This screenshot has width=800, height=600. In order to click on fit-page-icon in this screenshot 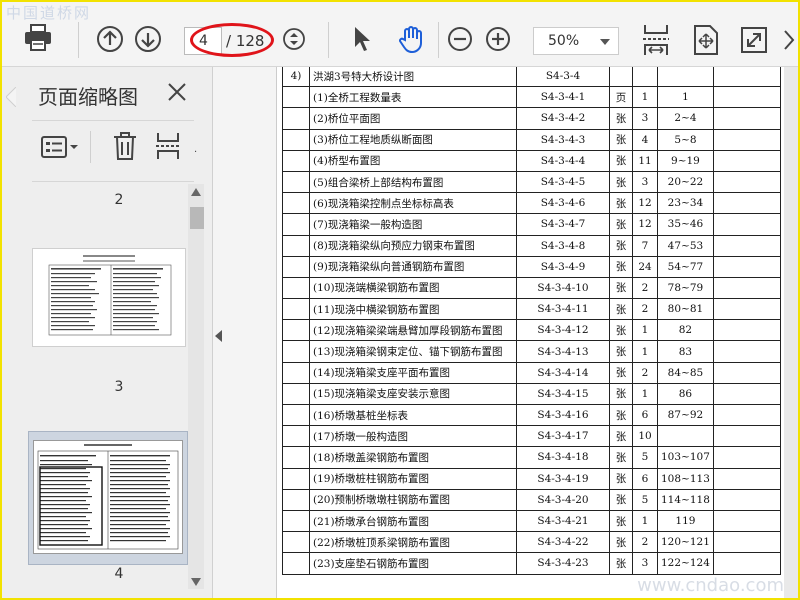, I will do `click(706, 40)`.